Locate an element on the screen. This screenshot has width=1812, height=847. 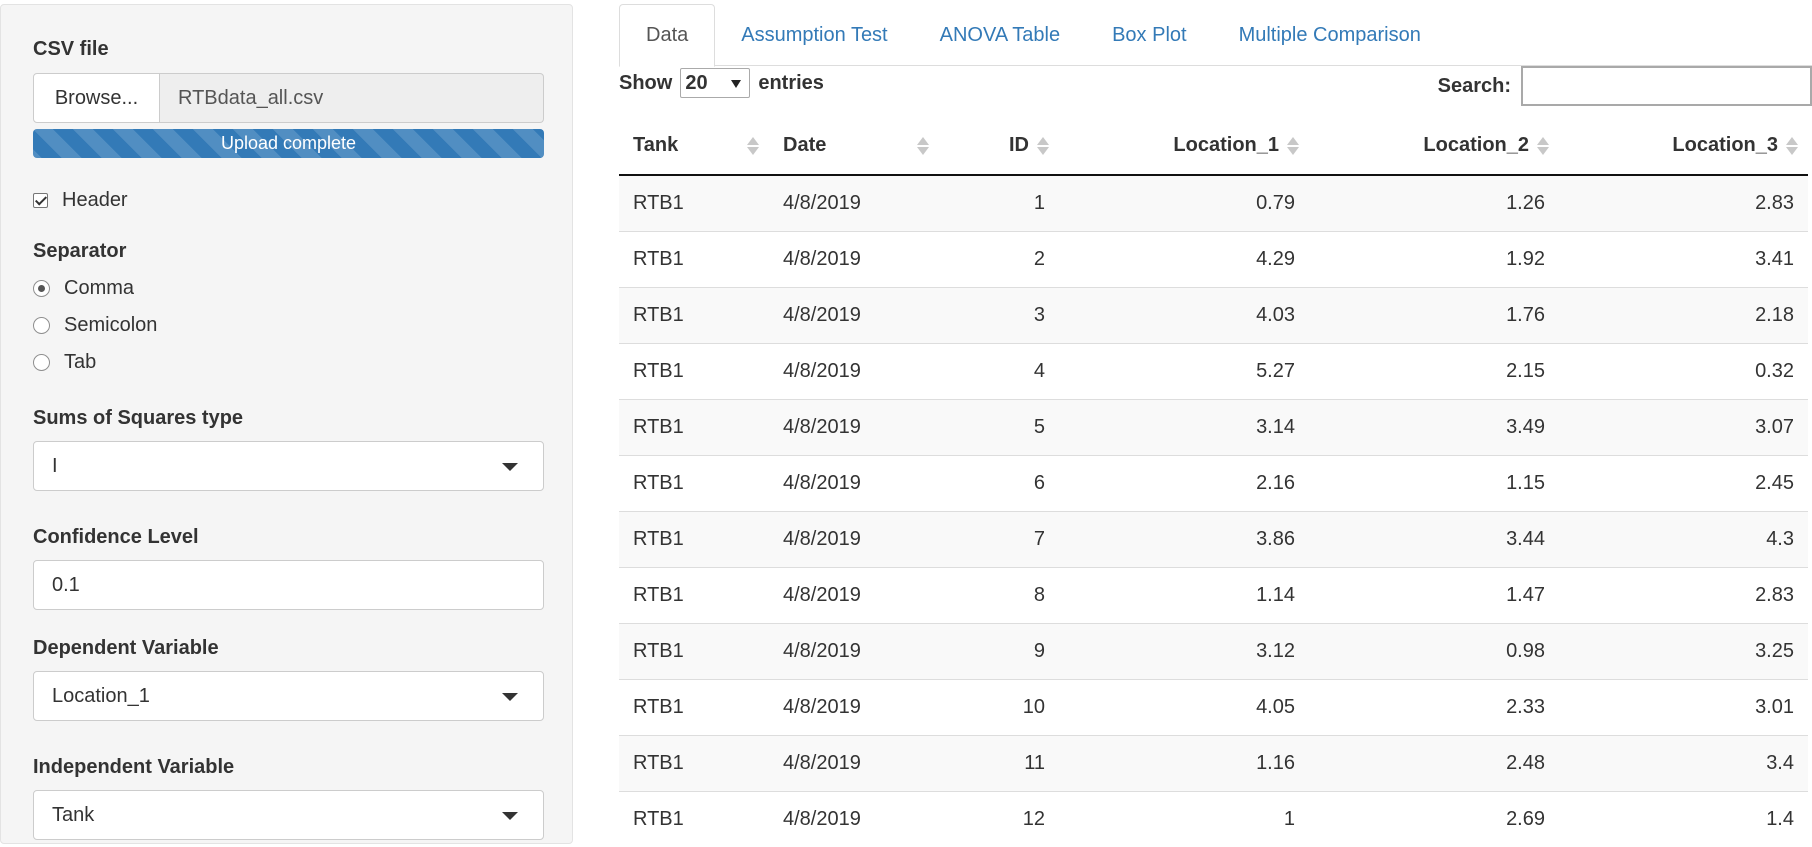
radio-comma-label: Comma is located at coordinates (99, 288).